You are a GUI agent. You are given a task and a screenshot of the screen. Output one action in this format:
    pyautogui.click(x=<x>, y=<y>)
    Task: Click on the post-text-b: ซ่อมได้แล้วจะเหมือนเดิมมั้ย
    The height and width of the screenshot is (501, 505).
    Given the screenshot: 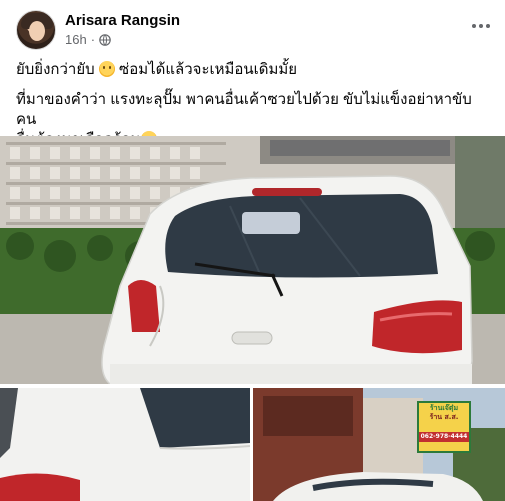 What is the action you would take?
    pyautogui.click(x=206, y=69)
    